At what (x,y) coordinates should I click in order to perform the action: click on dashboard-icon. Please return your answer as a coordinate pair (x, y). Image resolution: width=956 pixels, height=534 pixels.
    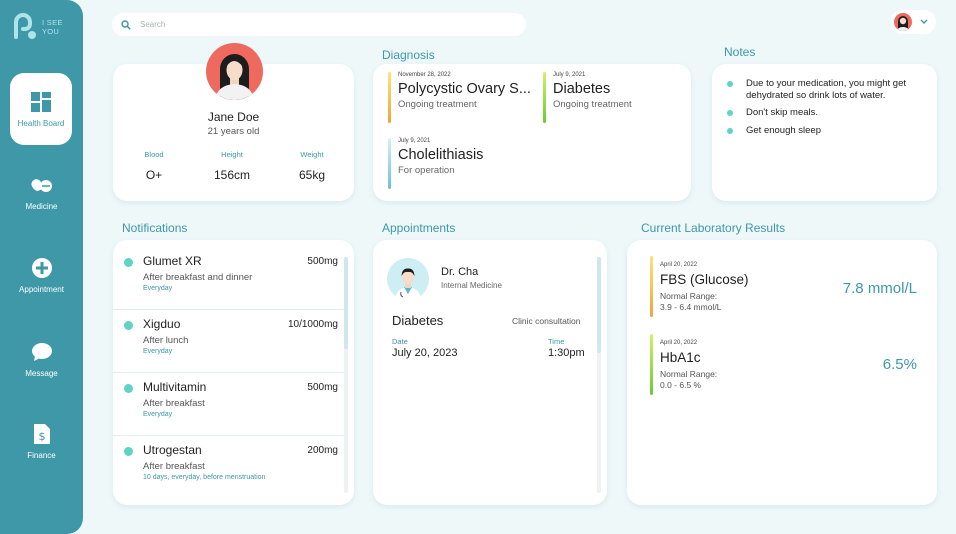
    Looking at the image, I should click on (41, 102).